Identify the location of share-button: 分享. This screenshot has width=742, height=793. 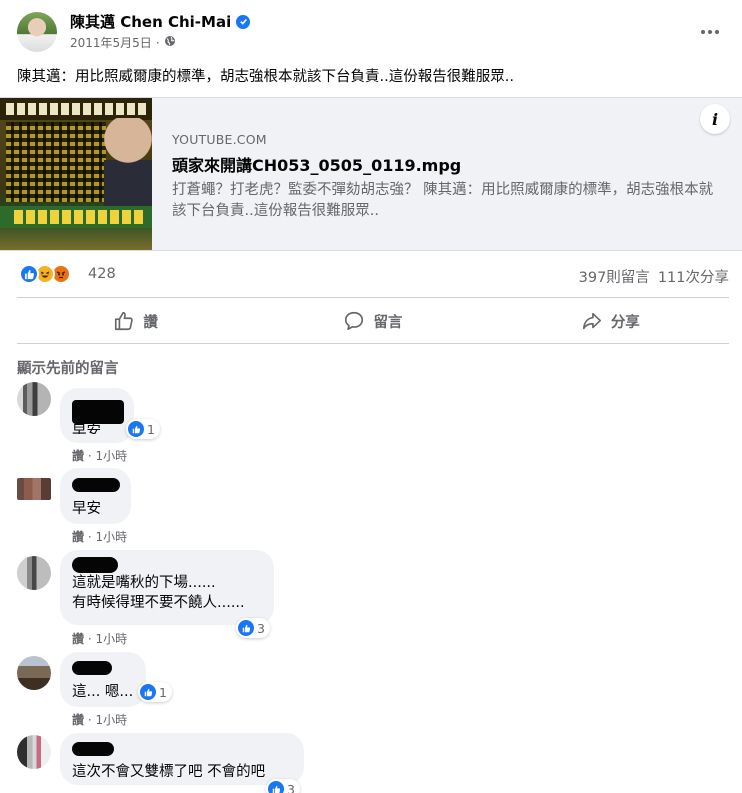
(610, 321).